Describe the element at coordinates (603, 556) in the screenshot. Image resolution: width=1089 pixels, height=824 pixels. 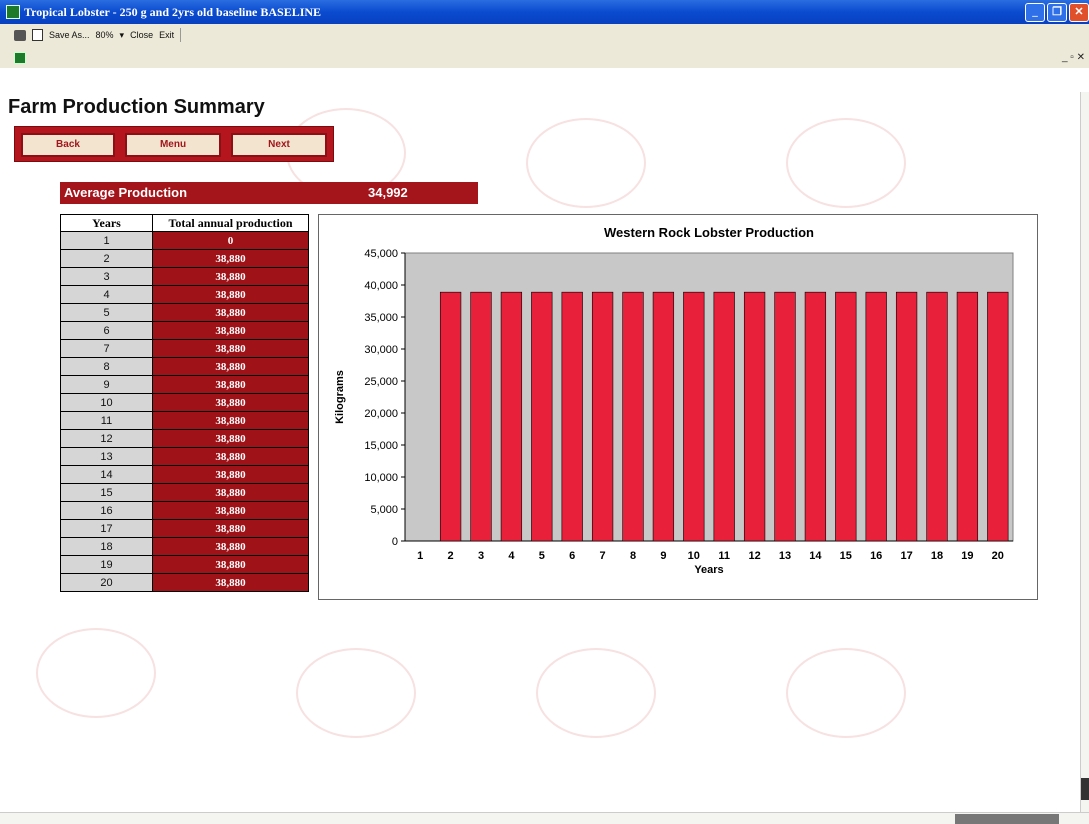
I see `x-tick-label: 7` at that location.